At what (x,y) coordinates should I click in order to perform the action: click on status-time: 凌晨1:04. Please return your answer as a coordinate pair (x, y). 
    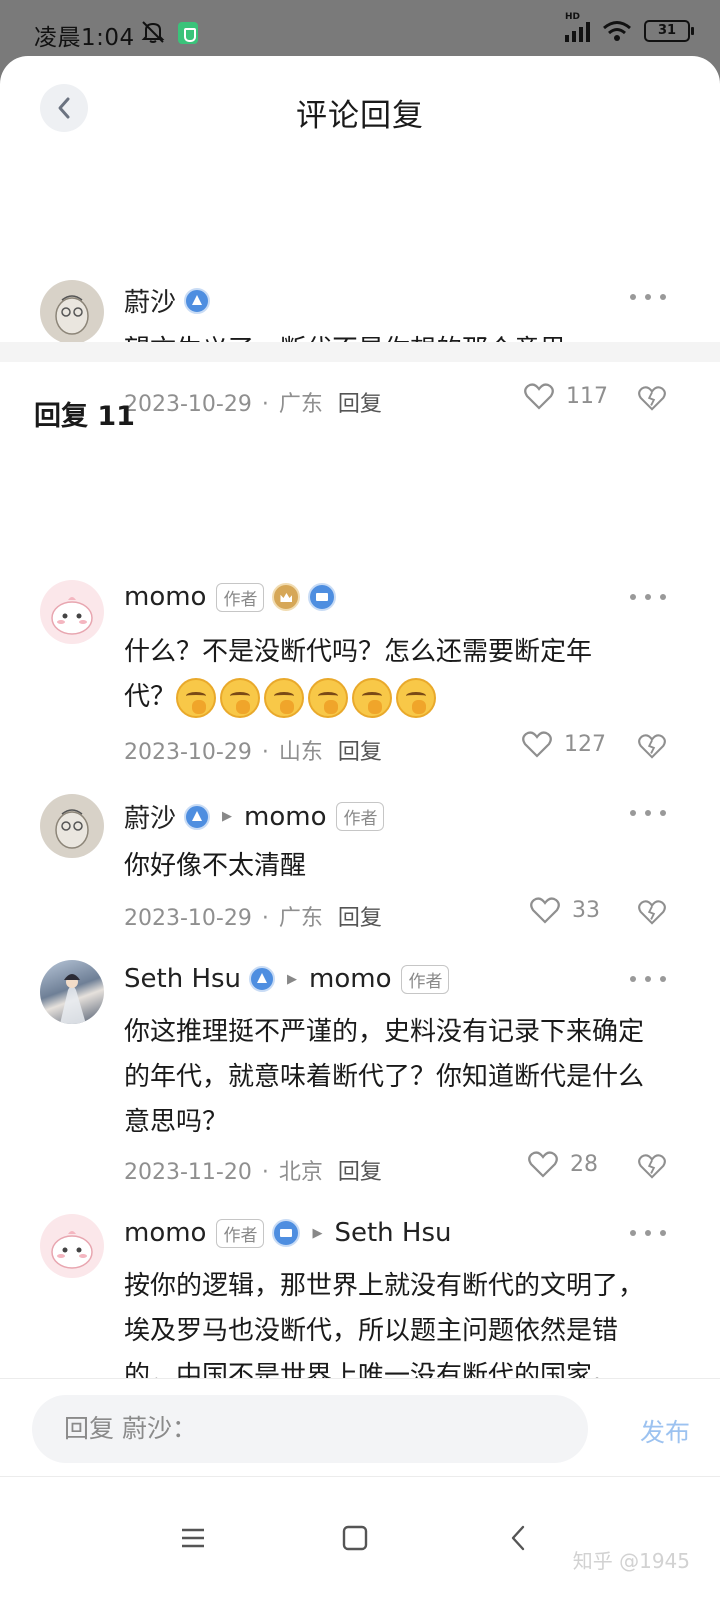
    Looking at the image, I should click on (84, 38).